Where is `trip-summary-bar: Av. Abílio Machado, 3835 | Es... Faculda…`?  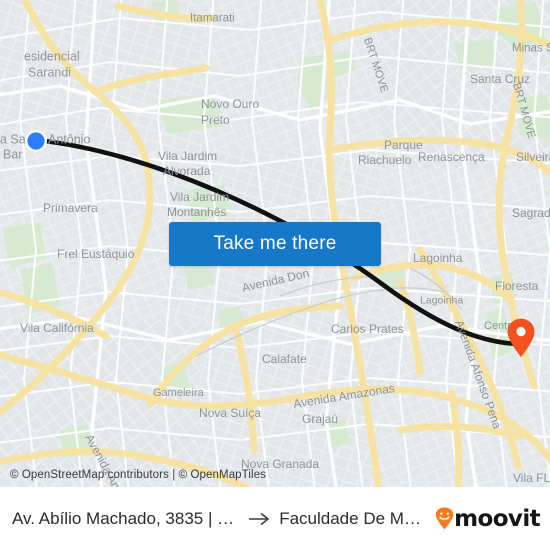
trip-summary-bar: Av. Abílio Machado, 3835 | Es... Faculda… is located at coordinates (275, 518).